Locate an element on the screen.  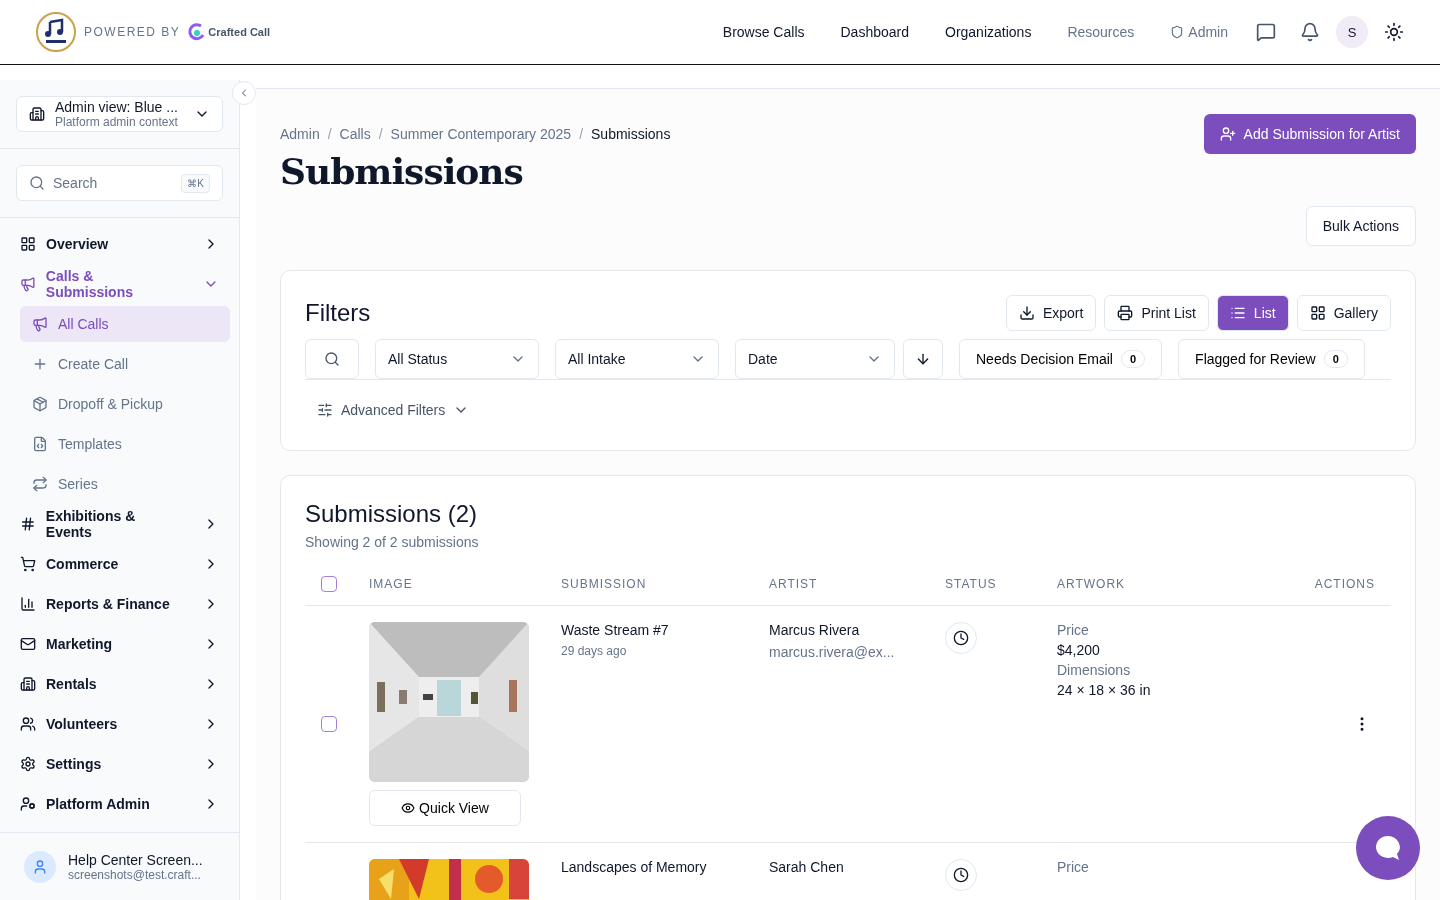
sidebar-section: Marketing is located at coordinates (125, 644).